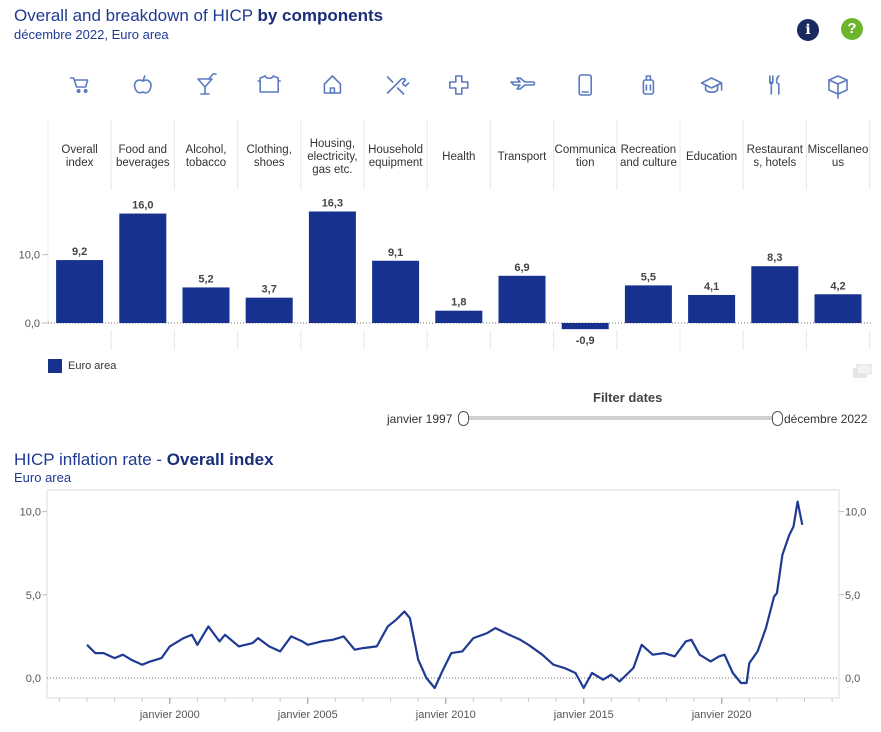 The height and width of the screenshot is (732, 881). Describe the element at coordinates (774, 85) in the screenshot. I see `cutlery-icon` at that location.